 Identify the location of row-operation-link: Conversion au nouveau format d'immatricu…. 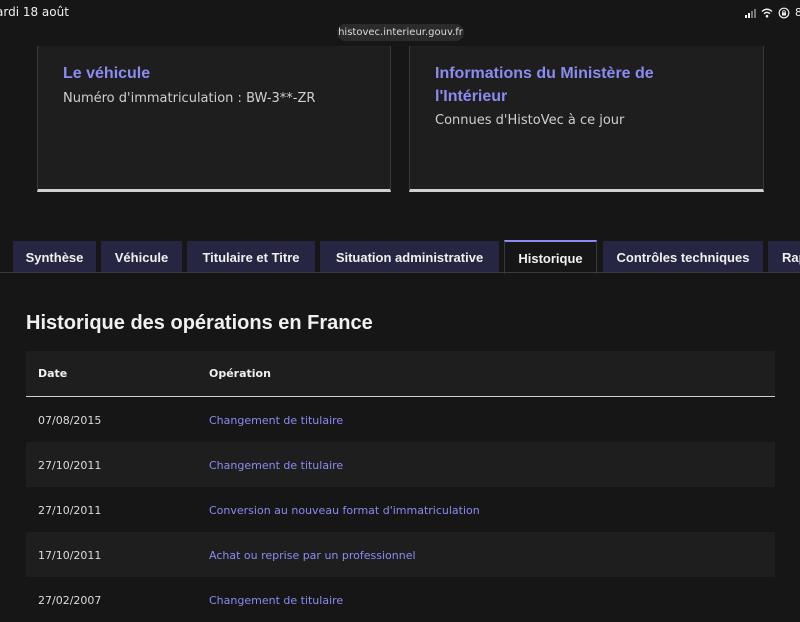
(344, 510).